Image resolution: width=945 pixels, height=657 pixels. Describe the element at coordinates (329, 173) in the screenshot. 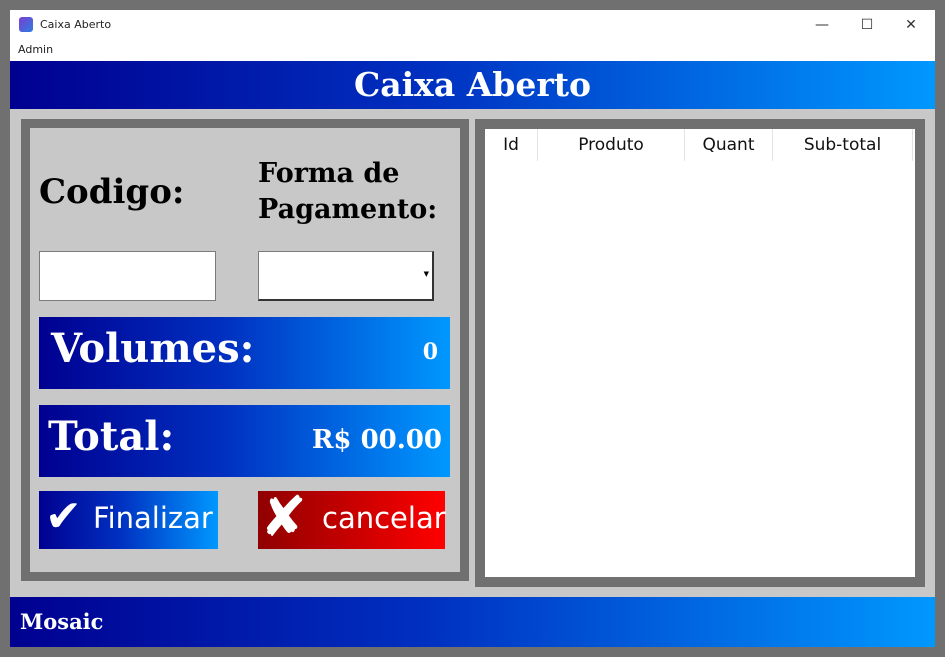

I see `pagamento-label-line1: Forma de` at that location.